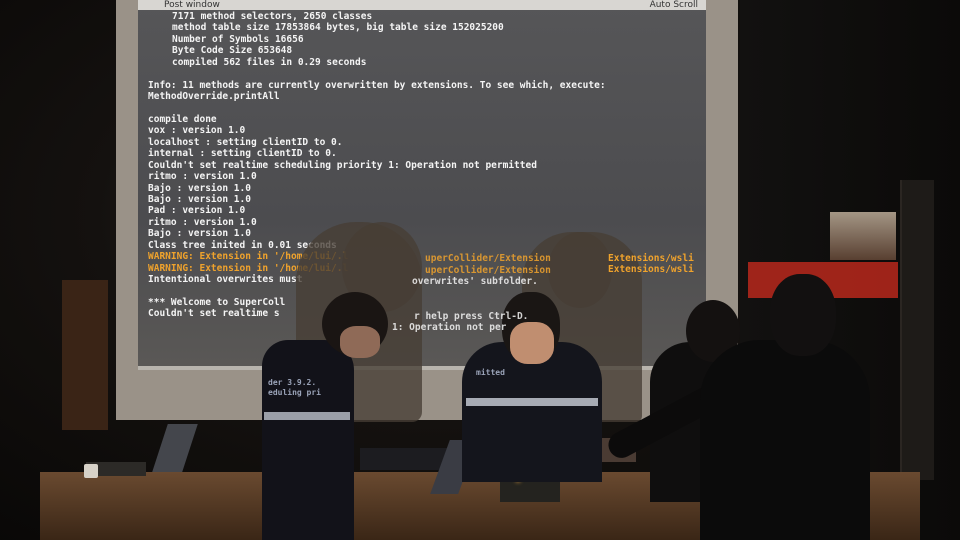 The width and height of the screenshot is (960, 540). I want to click on log-line: Byte Code Size 653648, so click(232, 51).